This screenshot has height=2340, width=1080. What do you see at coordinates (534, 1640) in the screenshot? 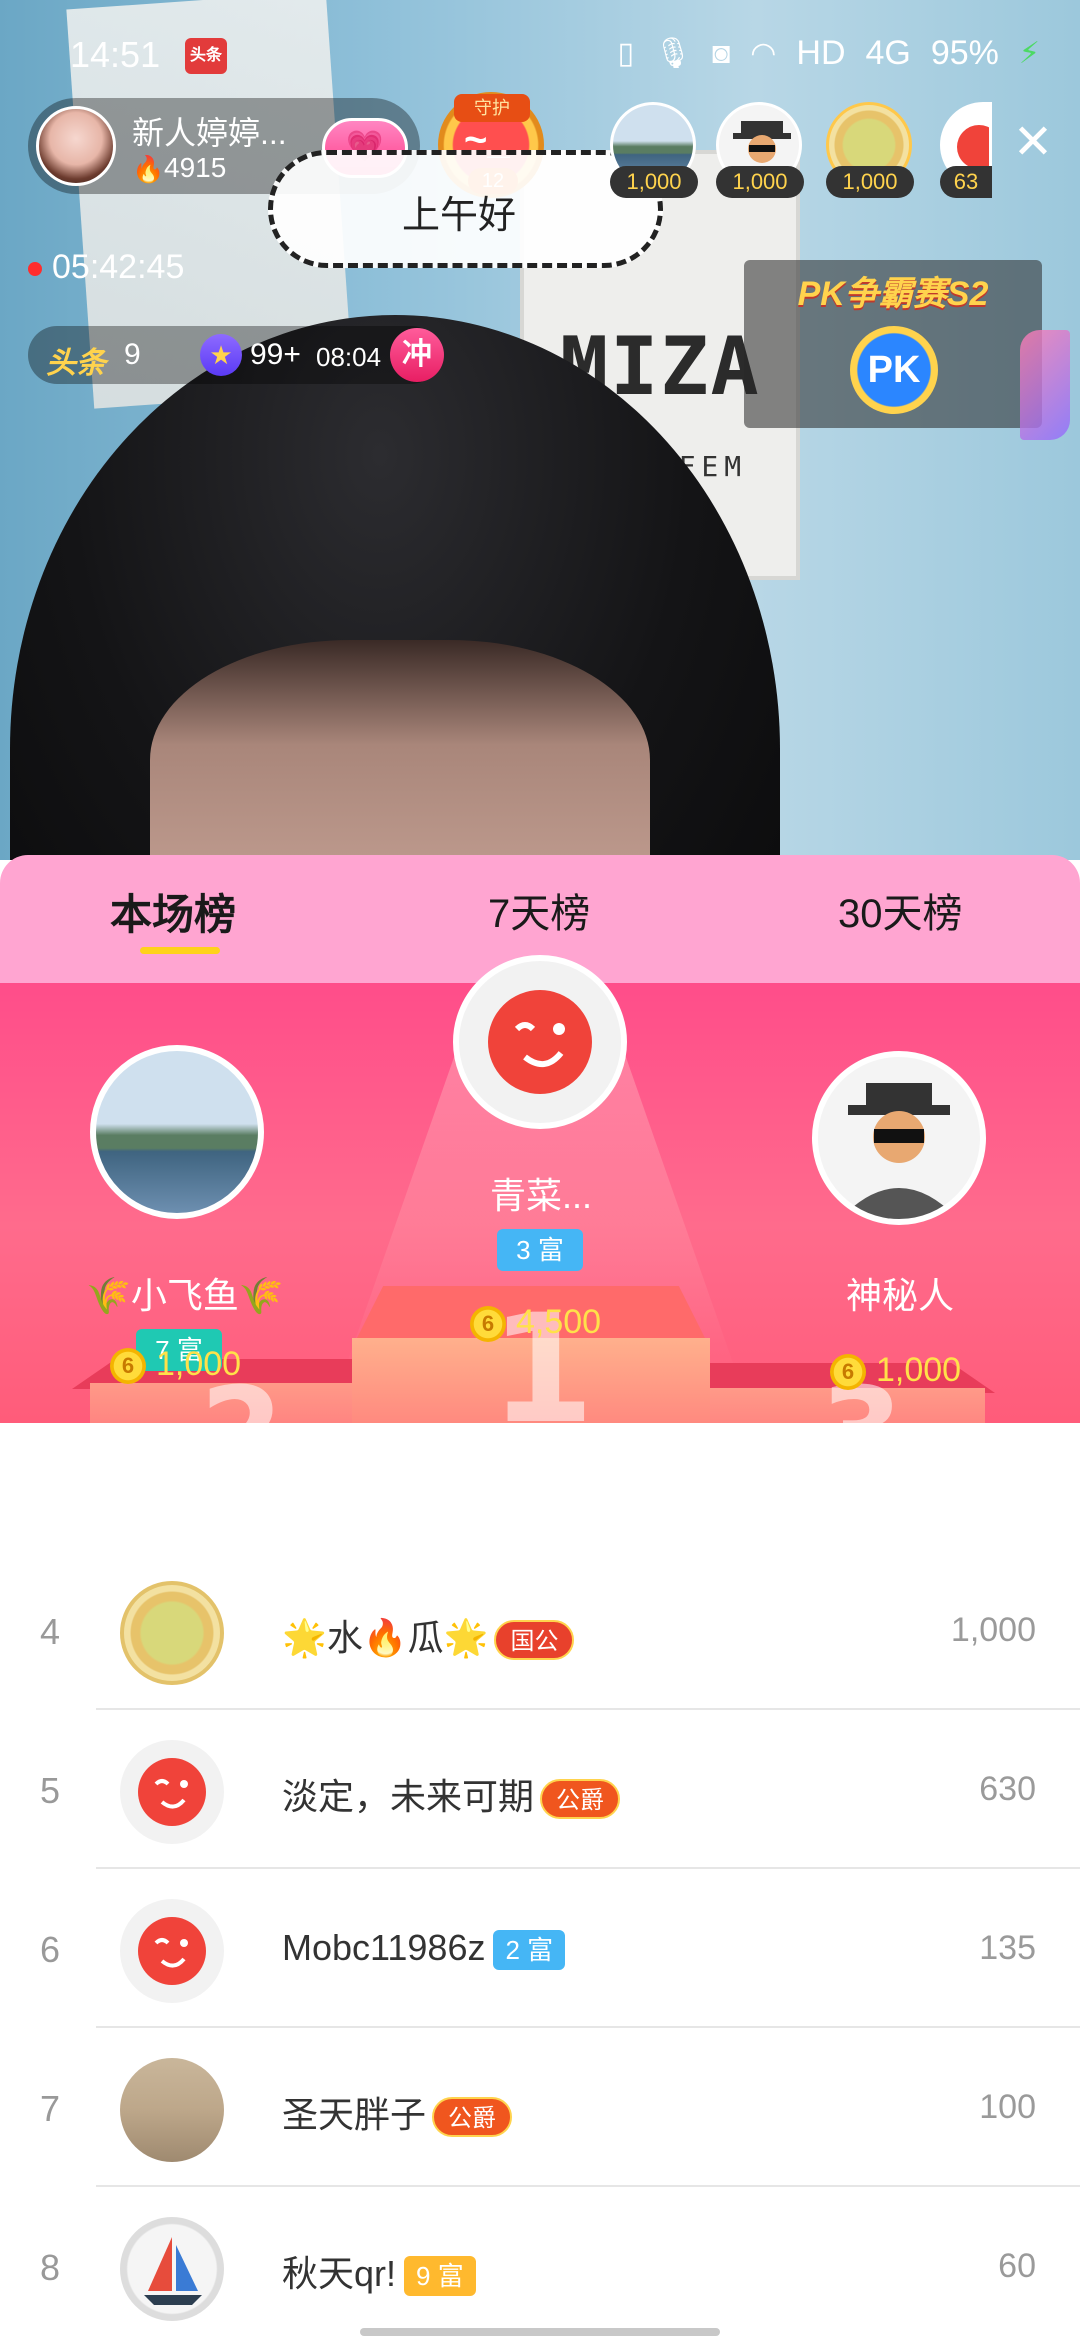
I see `noble-badge: 国公` at bounding box center [534, 1640].